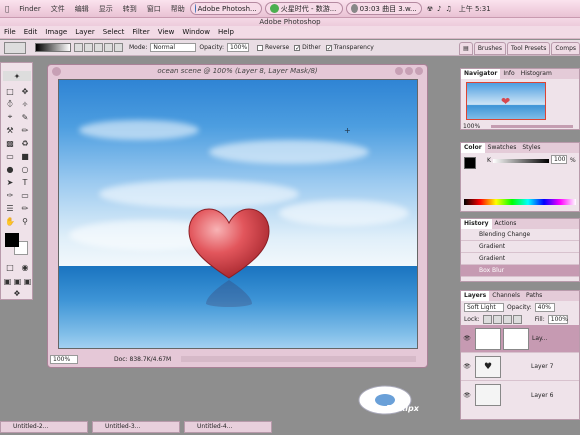  Describe the element at coordinates (140, 32) in the screenshot. I see `menu-filter: Filter` at that location.